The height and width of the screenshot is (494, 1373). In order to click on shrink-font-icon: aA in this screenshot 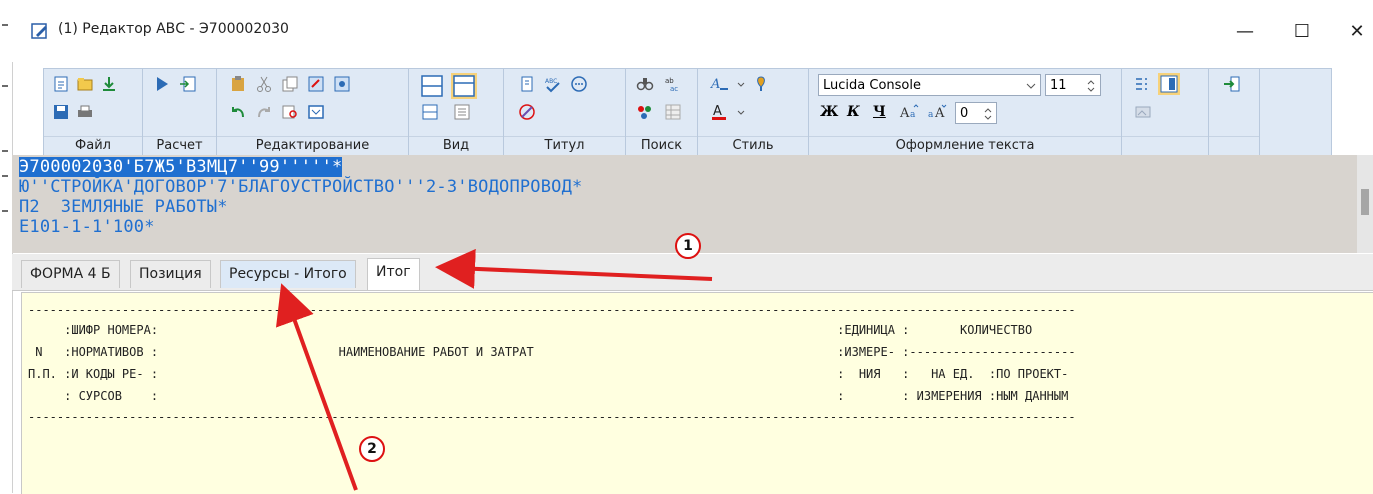, I will do `click(938, 112)`.